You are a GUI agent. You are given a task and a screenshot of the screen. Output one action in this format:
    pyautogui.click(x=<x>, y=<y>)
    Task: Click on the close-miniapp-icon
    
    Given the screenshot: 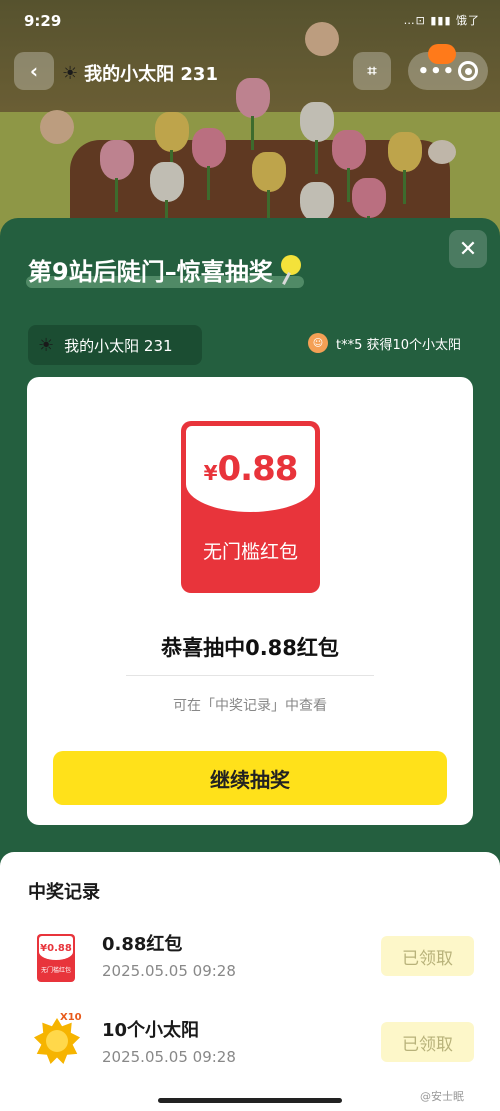 What is the action you would take?
    pyautogui.click(x=468, y=71)
    